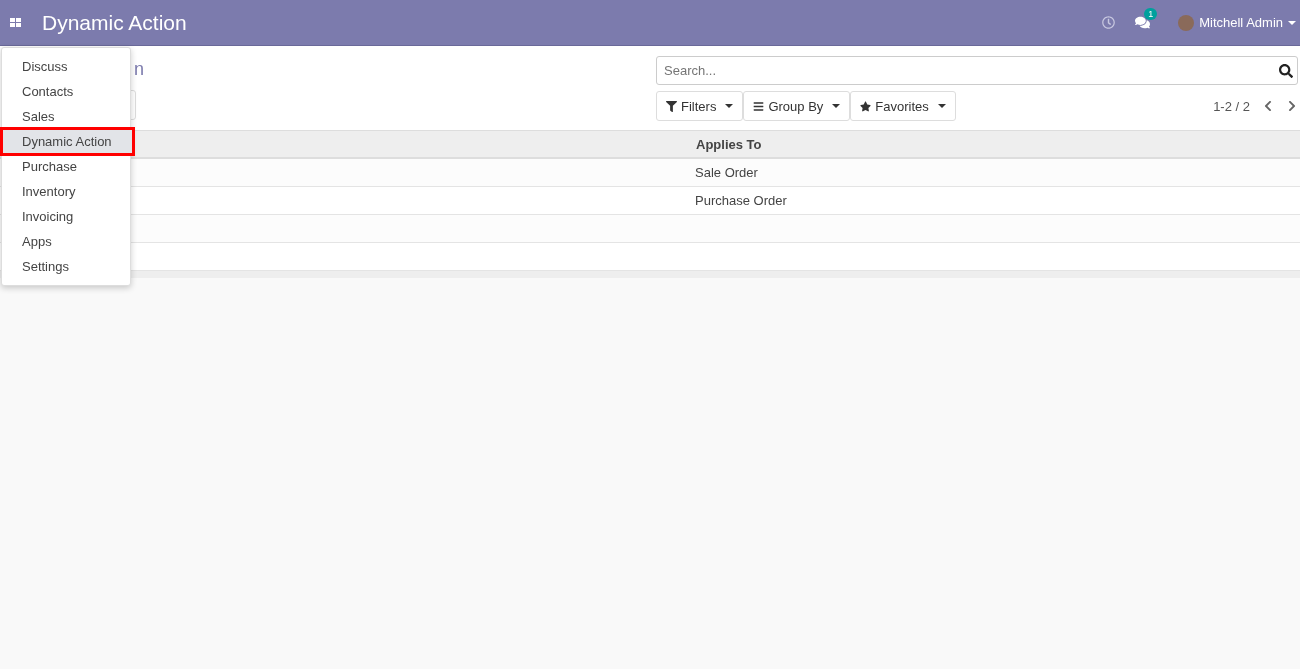 The width and height of the screenshot is (1300, 669). Describe the element at coordinates (66, 166) in the screenshot. I see `menu-item: Purchase` at that location.